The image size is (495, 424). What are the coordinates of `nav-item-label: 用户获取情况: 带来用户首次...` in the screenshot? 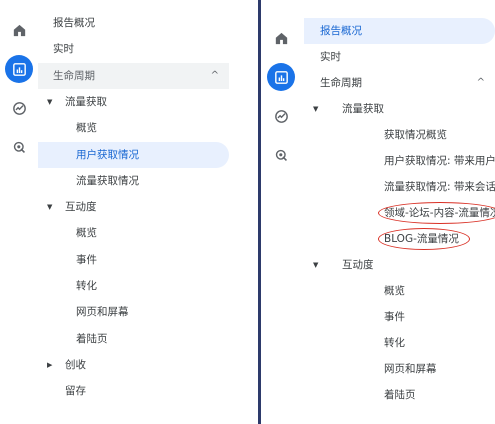 It's located at (439, 161).